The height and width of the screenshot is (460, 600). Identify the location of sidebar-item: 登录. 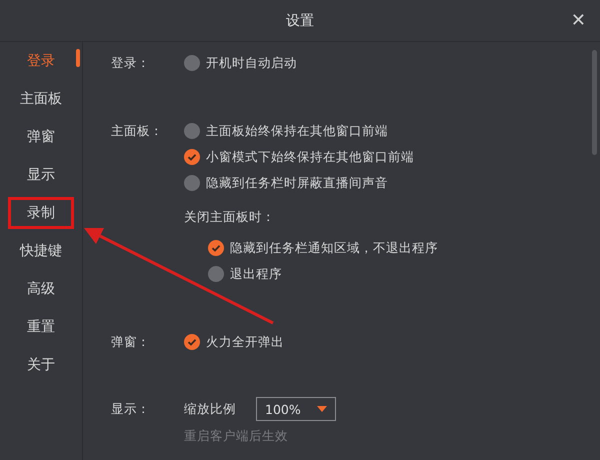
(41, 61).